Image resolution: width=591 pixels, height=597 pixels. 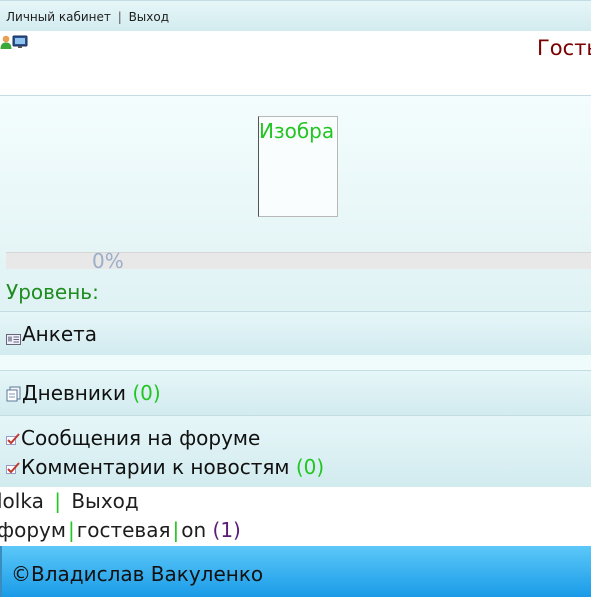 I want to click on monitor-icon, so click(x=20, y=41).